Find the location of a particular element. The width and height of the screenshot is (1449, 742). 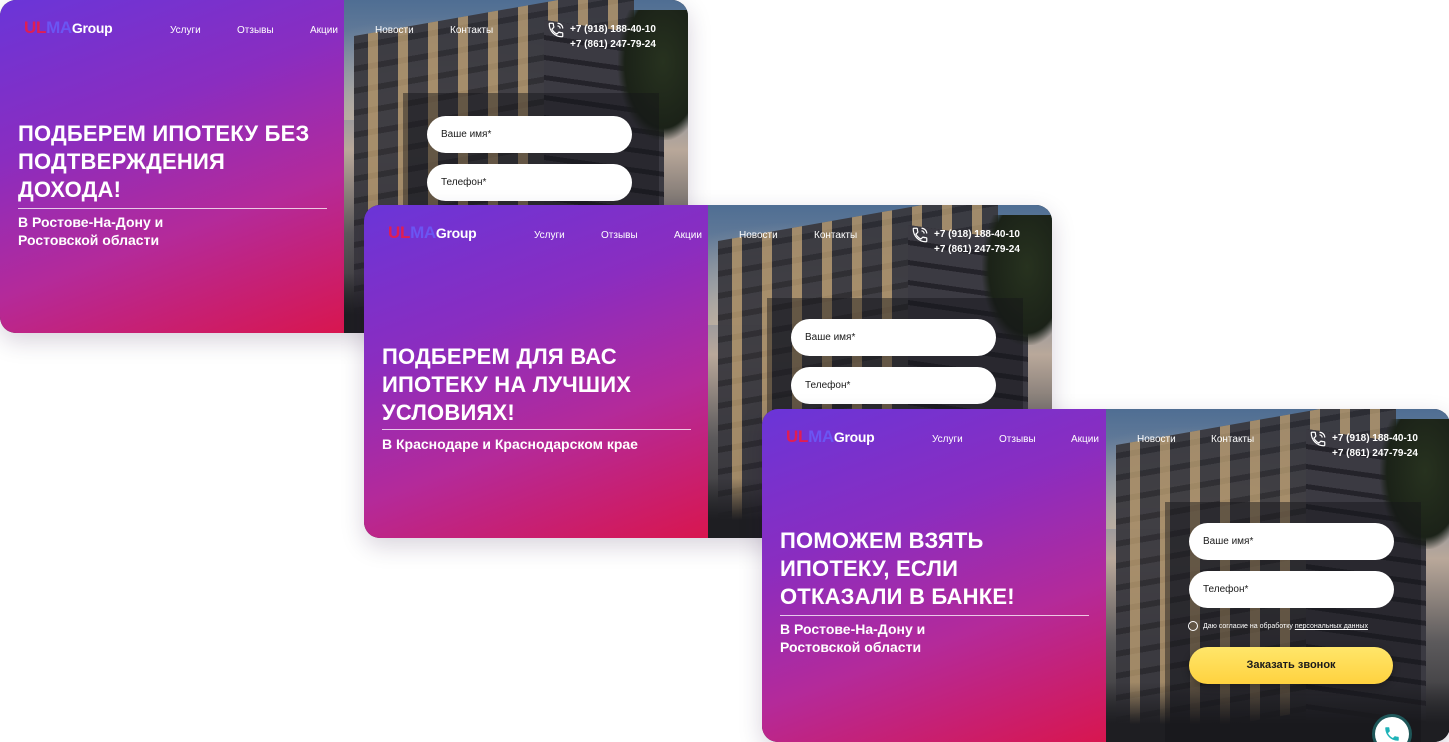

privacy-link: персональных данных is located at coordinates (1331, 626).